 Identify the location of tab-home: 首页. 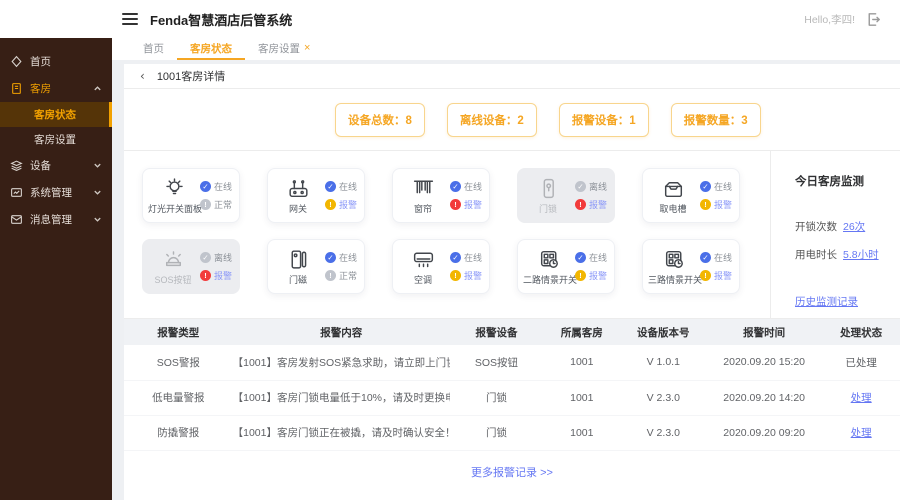
(153, 49).